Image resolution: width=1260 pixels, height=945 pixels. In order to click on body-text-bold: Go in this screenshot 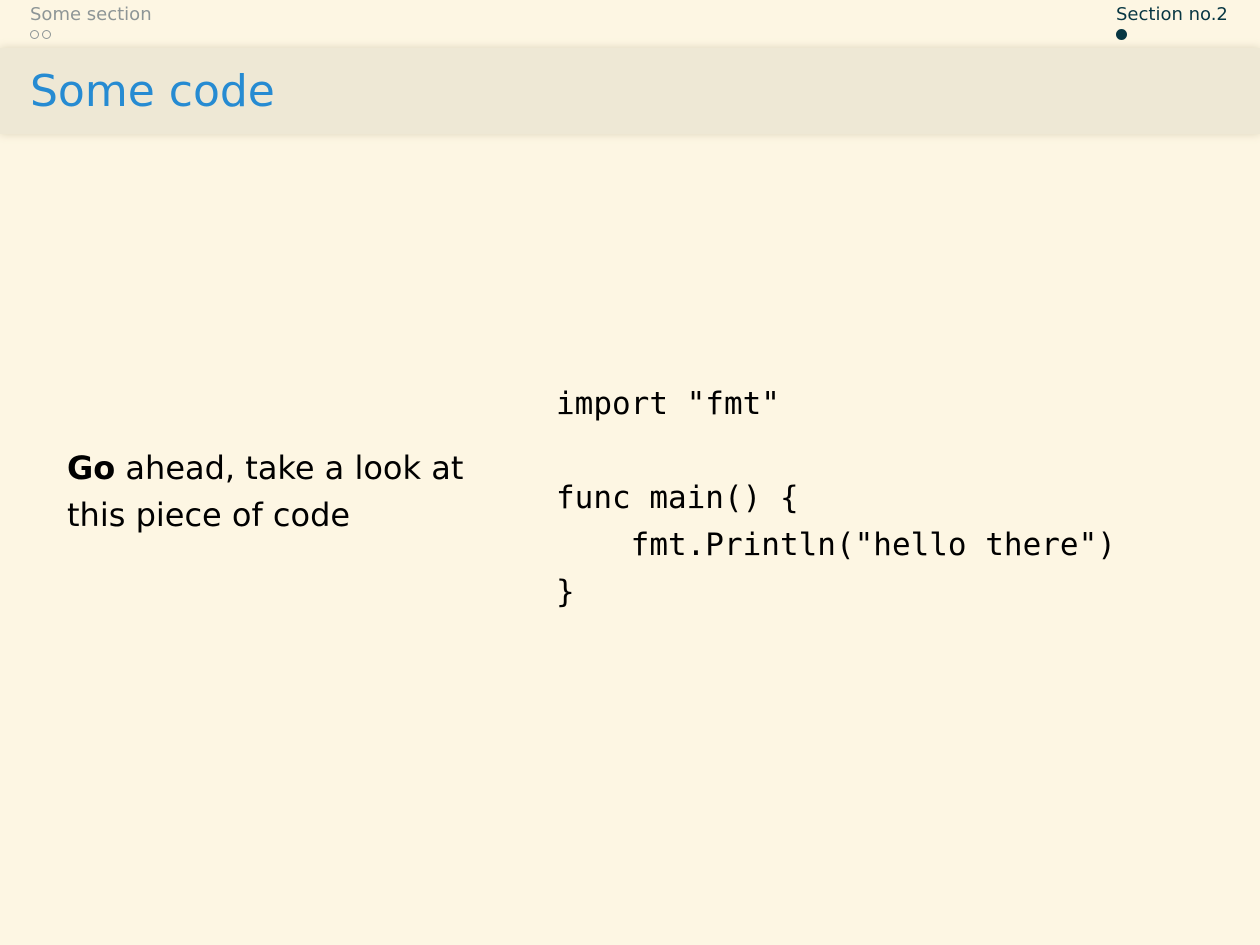, I will do `click(91, 468)`.